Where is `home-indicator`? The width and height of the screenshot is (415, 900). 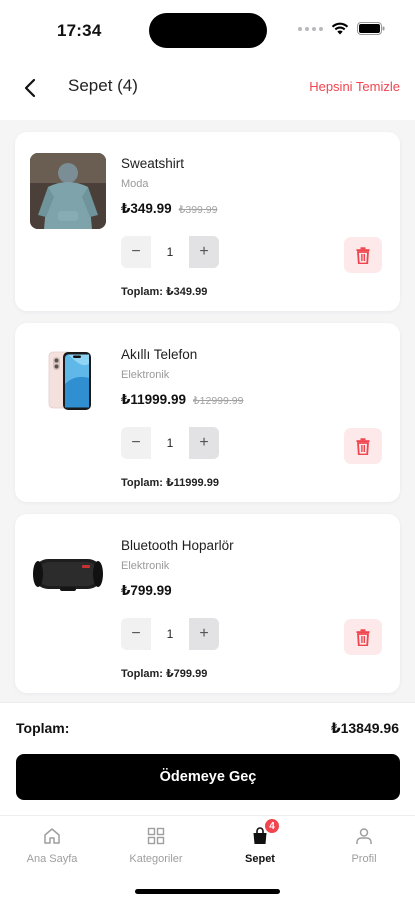 home-indicator is located at coordinates (207, 891).